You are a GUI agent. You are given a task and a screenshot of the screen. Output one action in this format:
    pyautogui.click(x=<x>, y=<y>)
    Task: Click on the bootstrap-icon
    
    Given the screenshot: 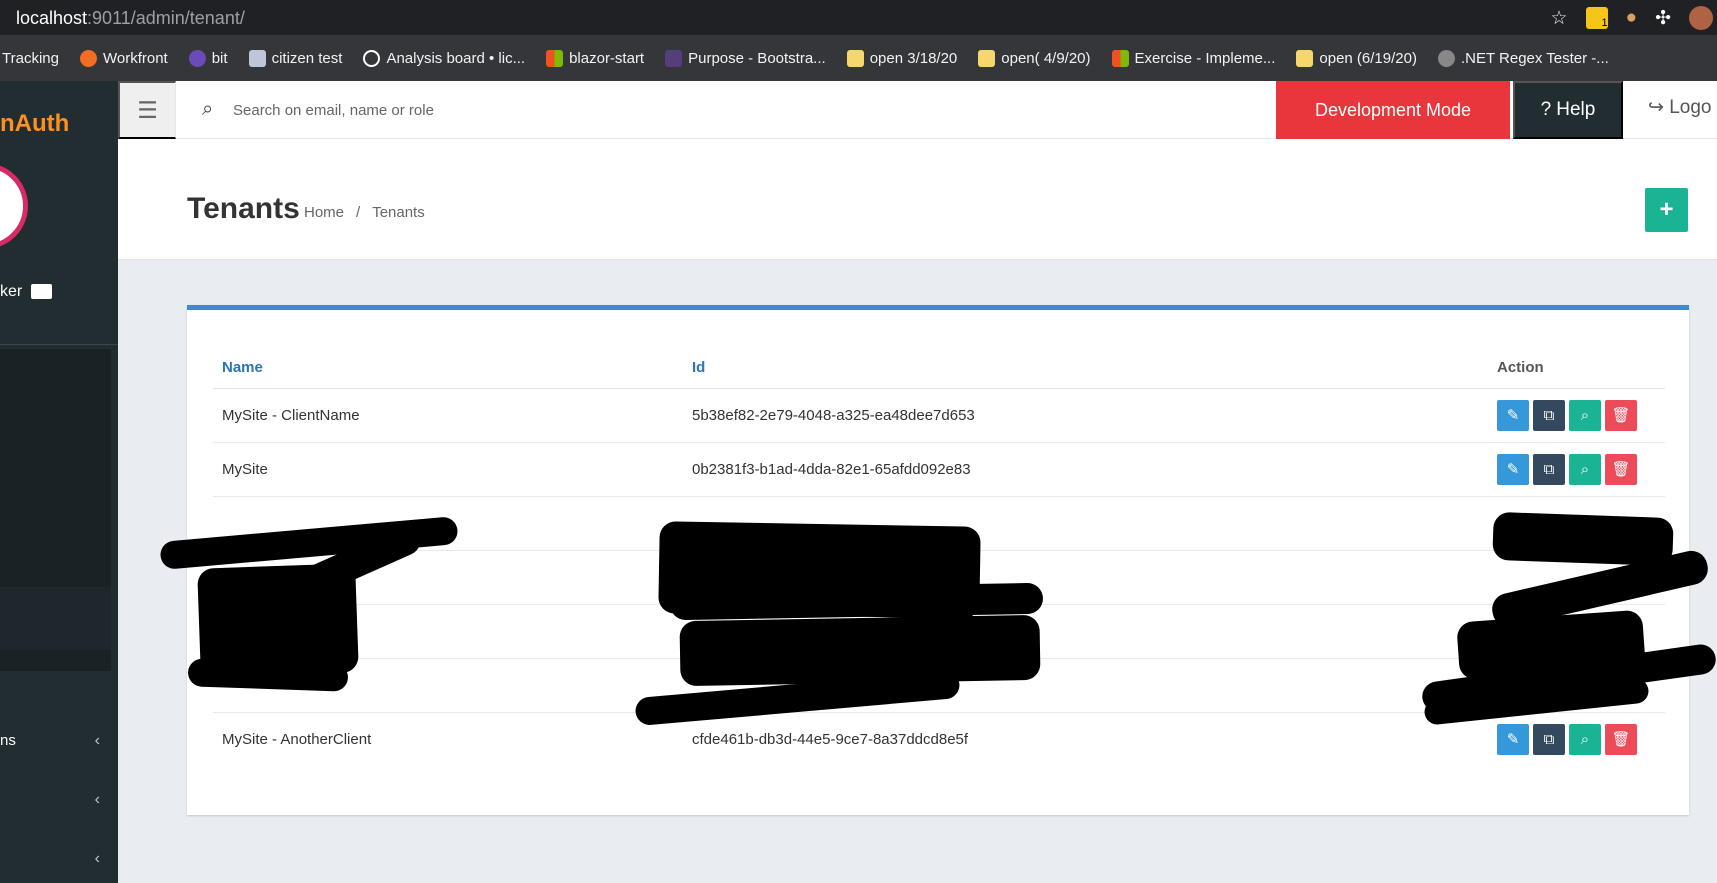 What is the action you would take?
    pyautogui.click(x=674, y=58)
    